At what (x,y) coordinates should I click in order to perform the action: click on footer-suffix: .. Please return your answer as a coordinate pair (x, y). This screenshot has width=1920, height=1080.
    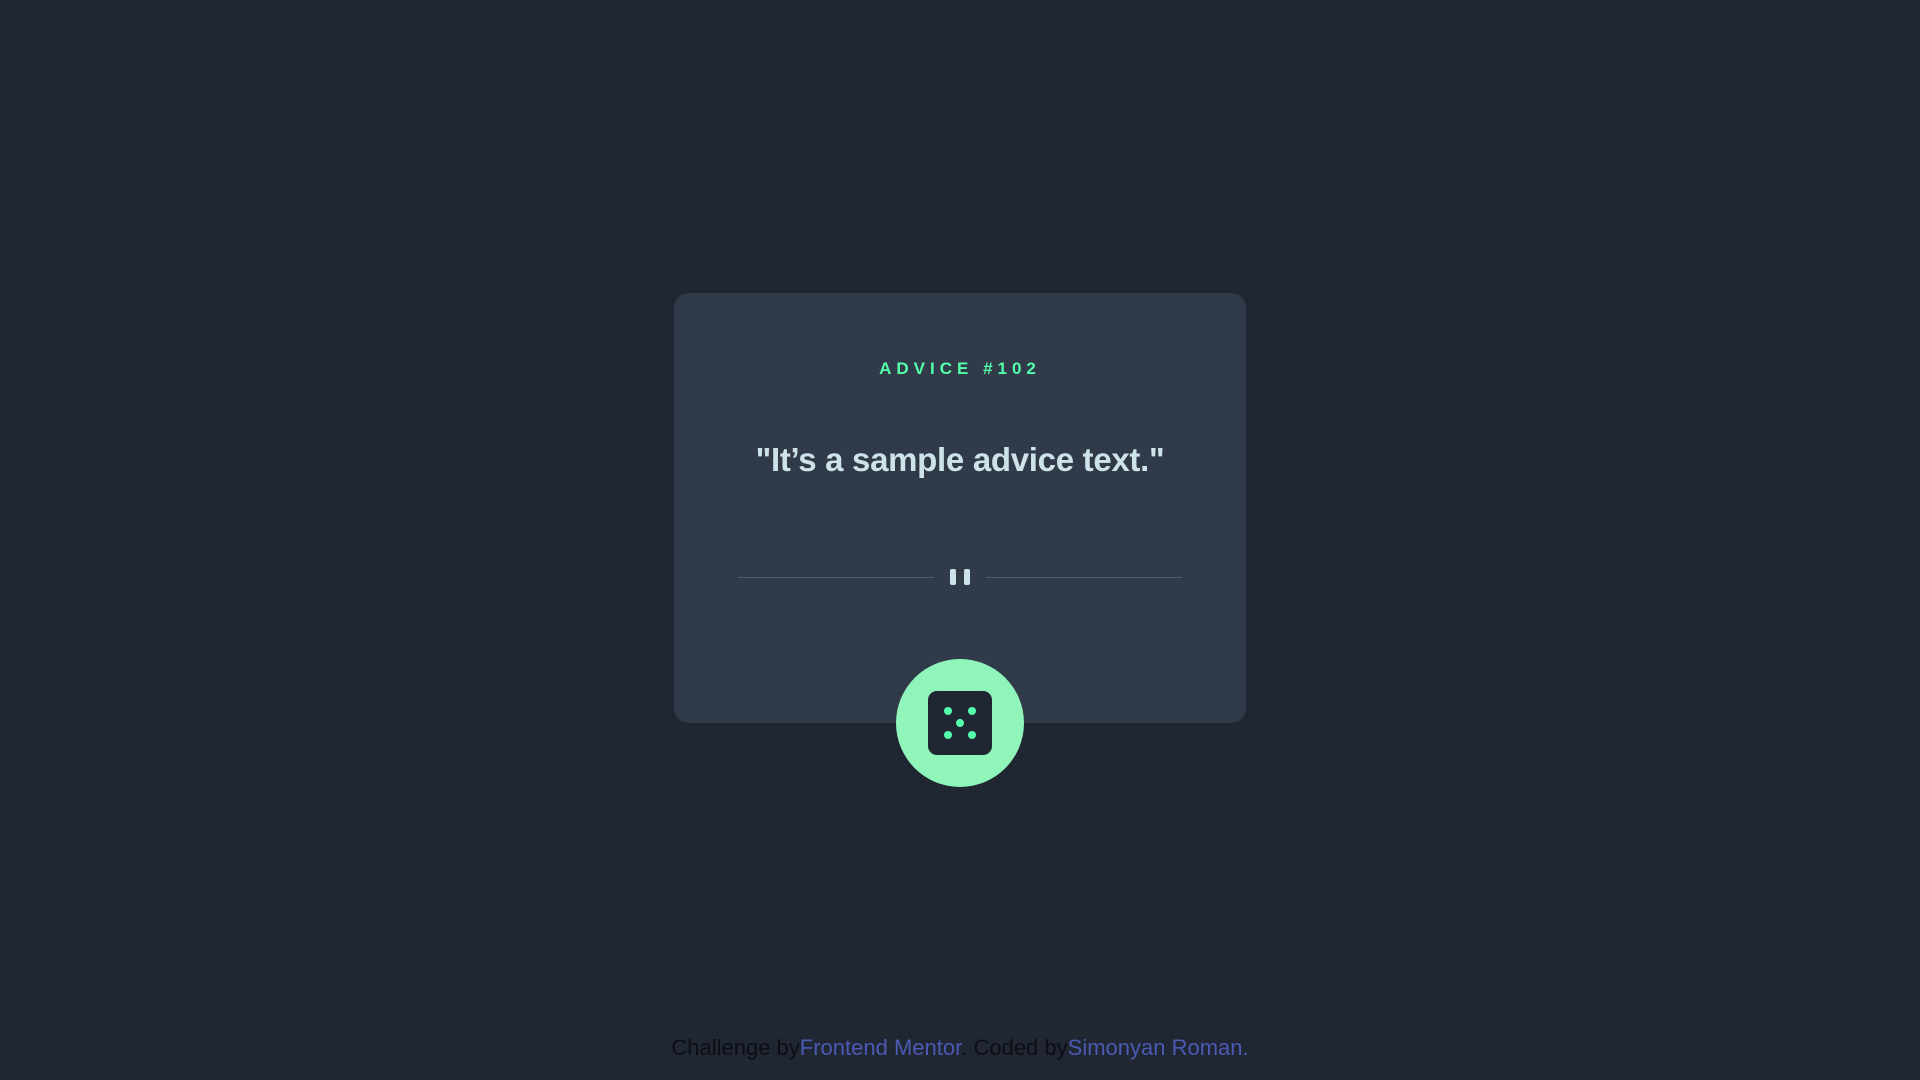
    Looking at the image, I should click on (1245, 1047).